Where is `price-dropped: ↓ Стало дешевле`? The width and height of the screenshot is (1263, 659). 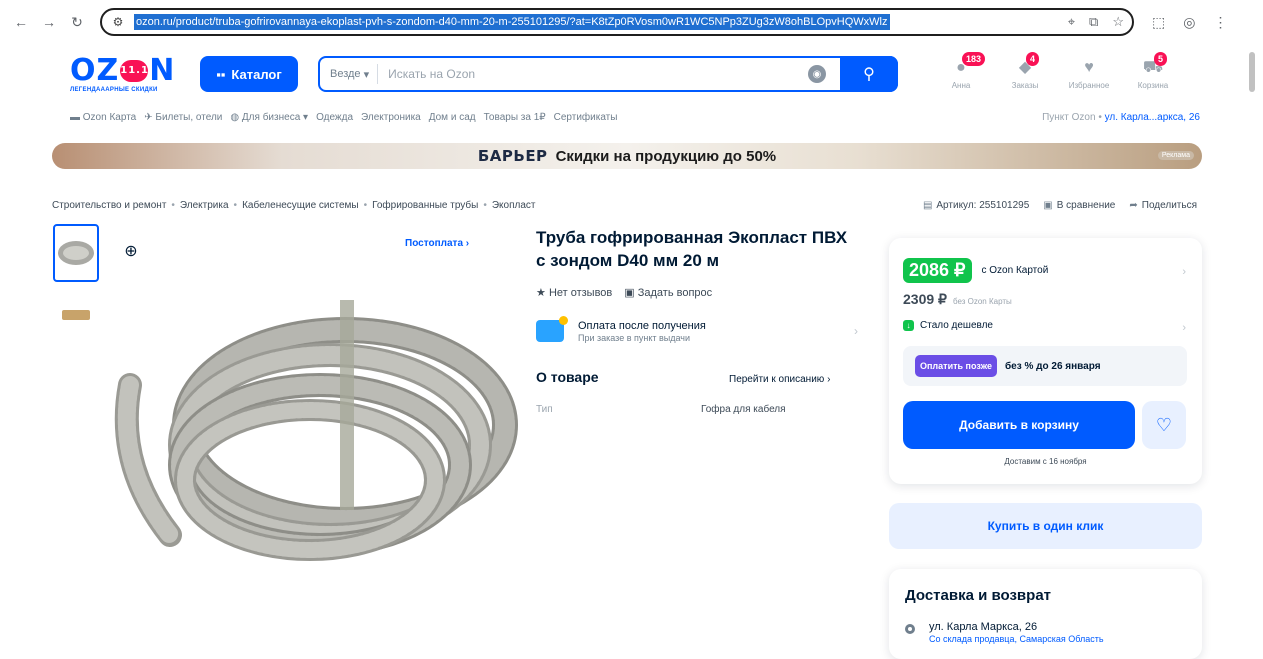
price-dropped: ↓ Стало дешевле is located at coordinates (948, 325).